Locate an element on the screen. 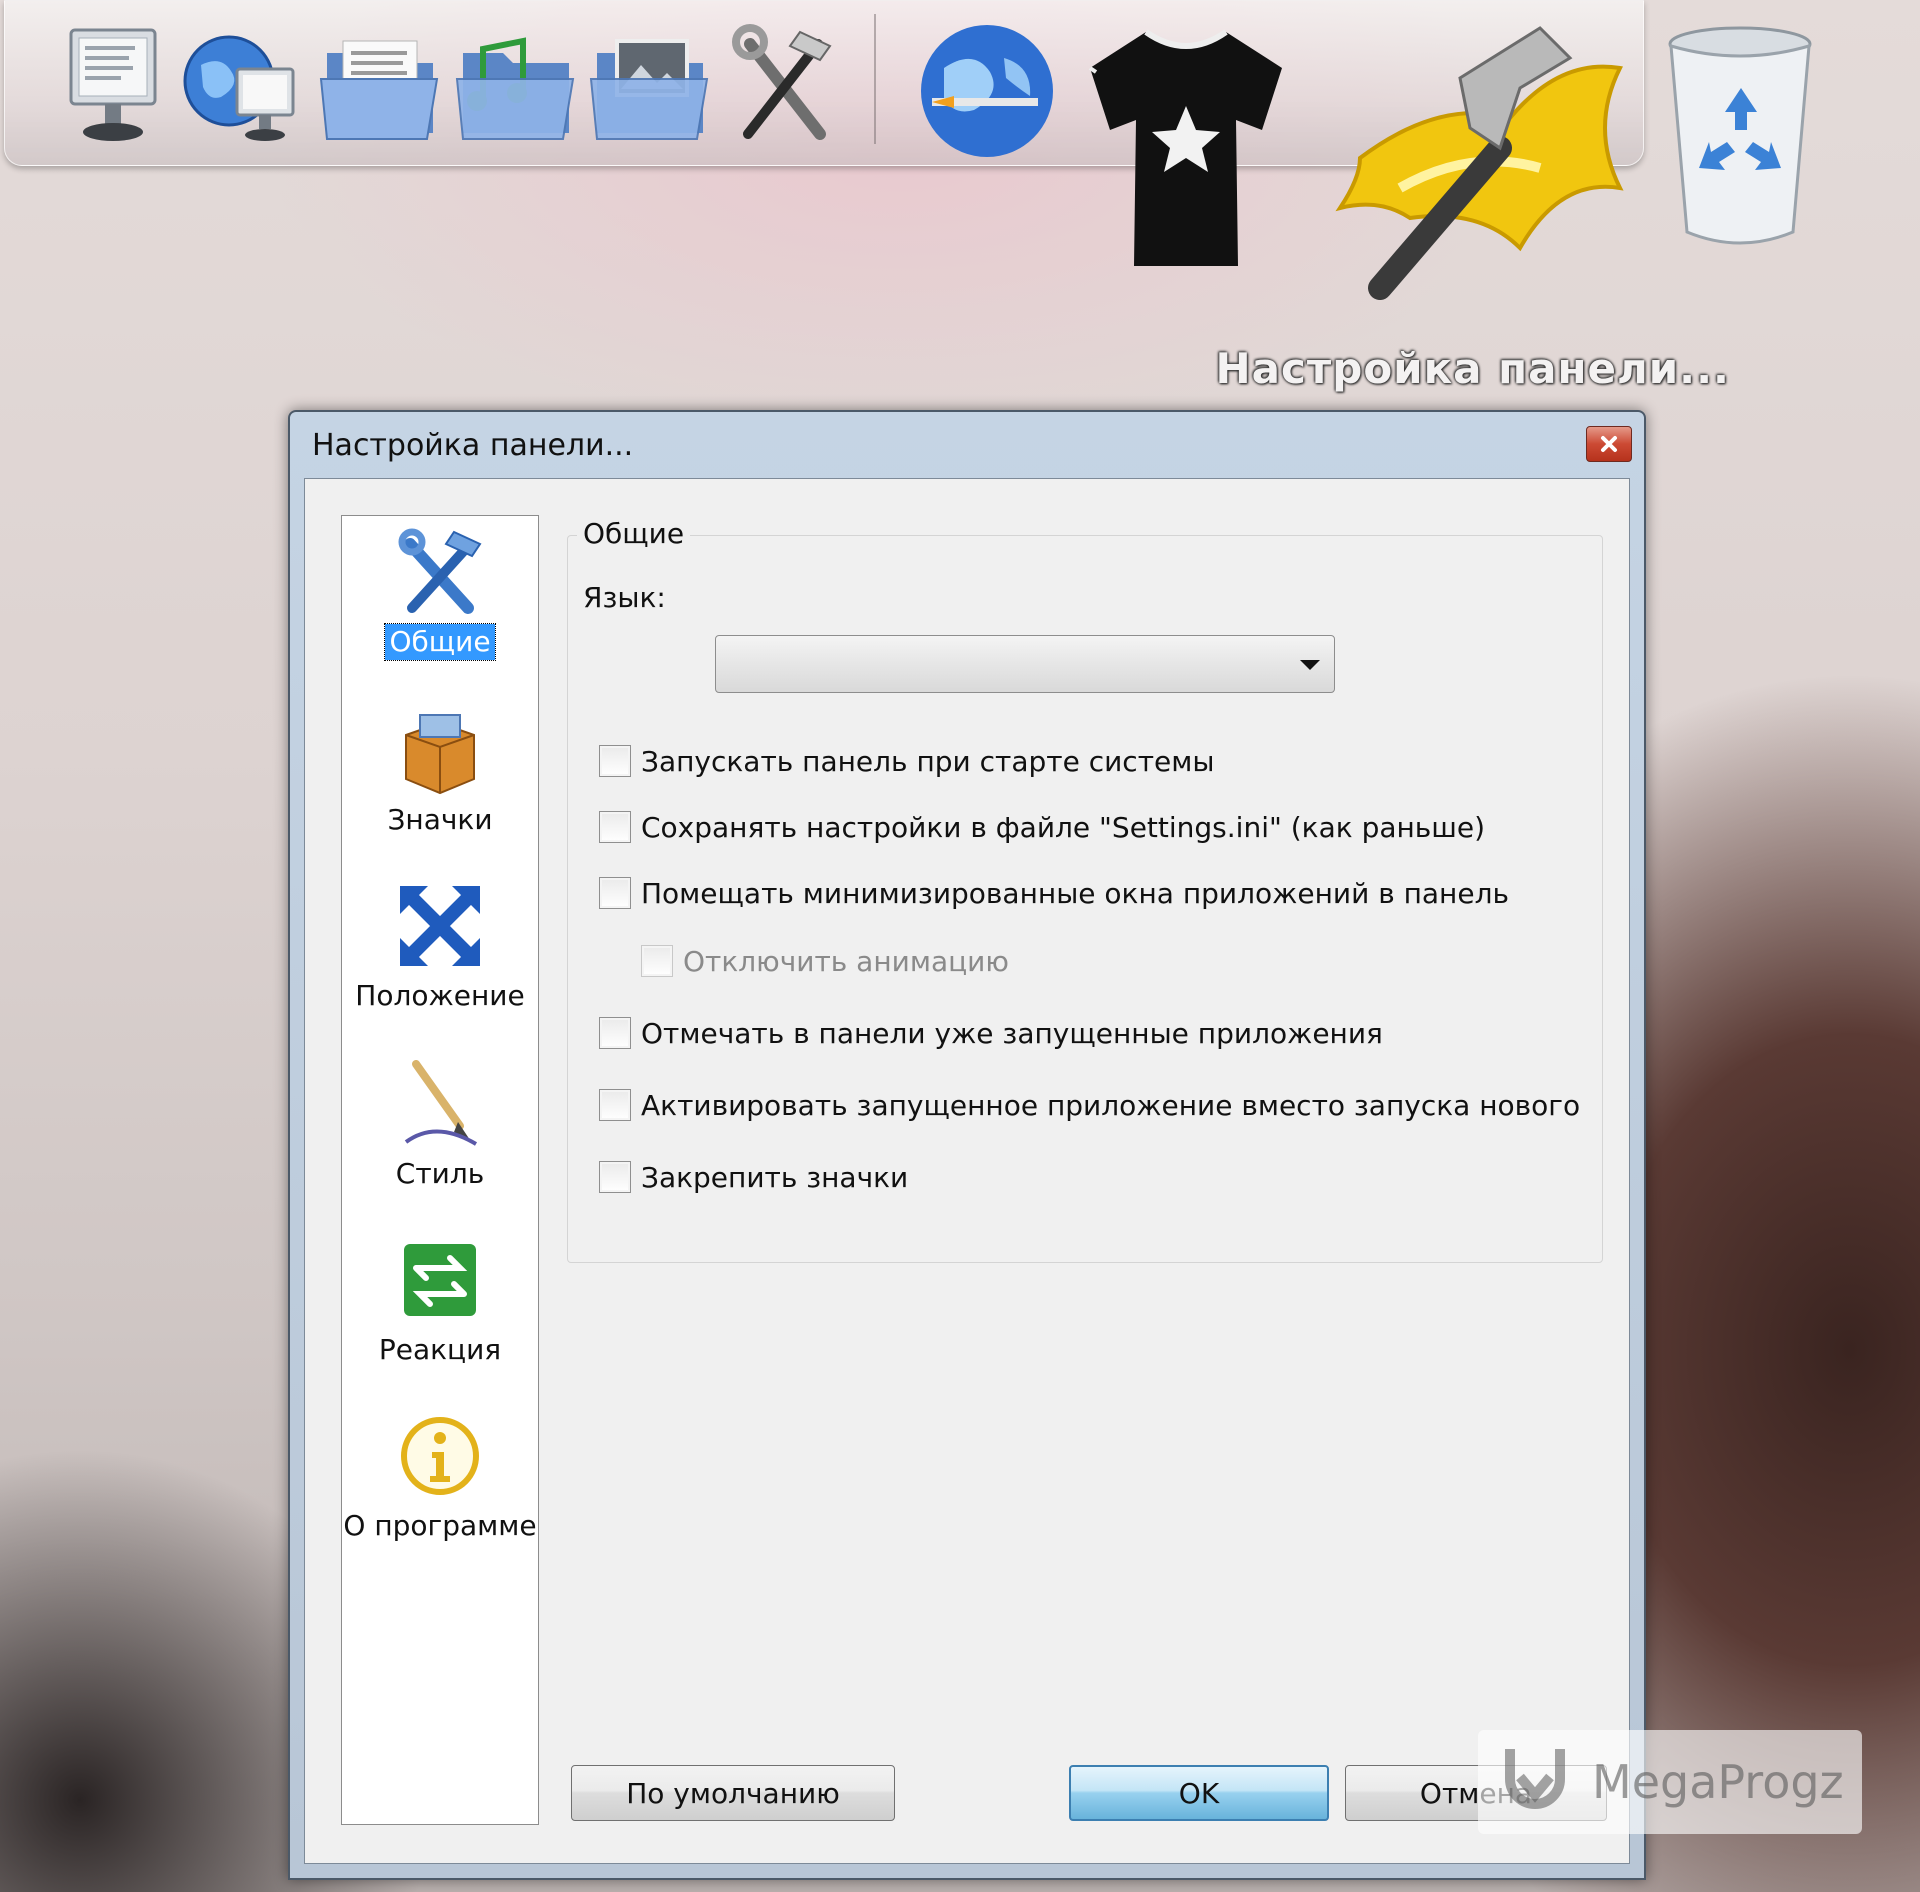 The image size is (1920, 1892). sidebar-item-icons: Значки is located at coordinates (440, 777).